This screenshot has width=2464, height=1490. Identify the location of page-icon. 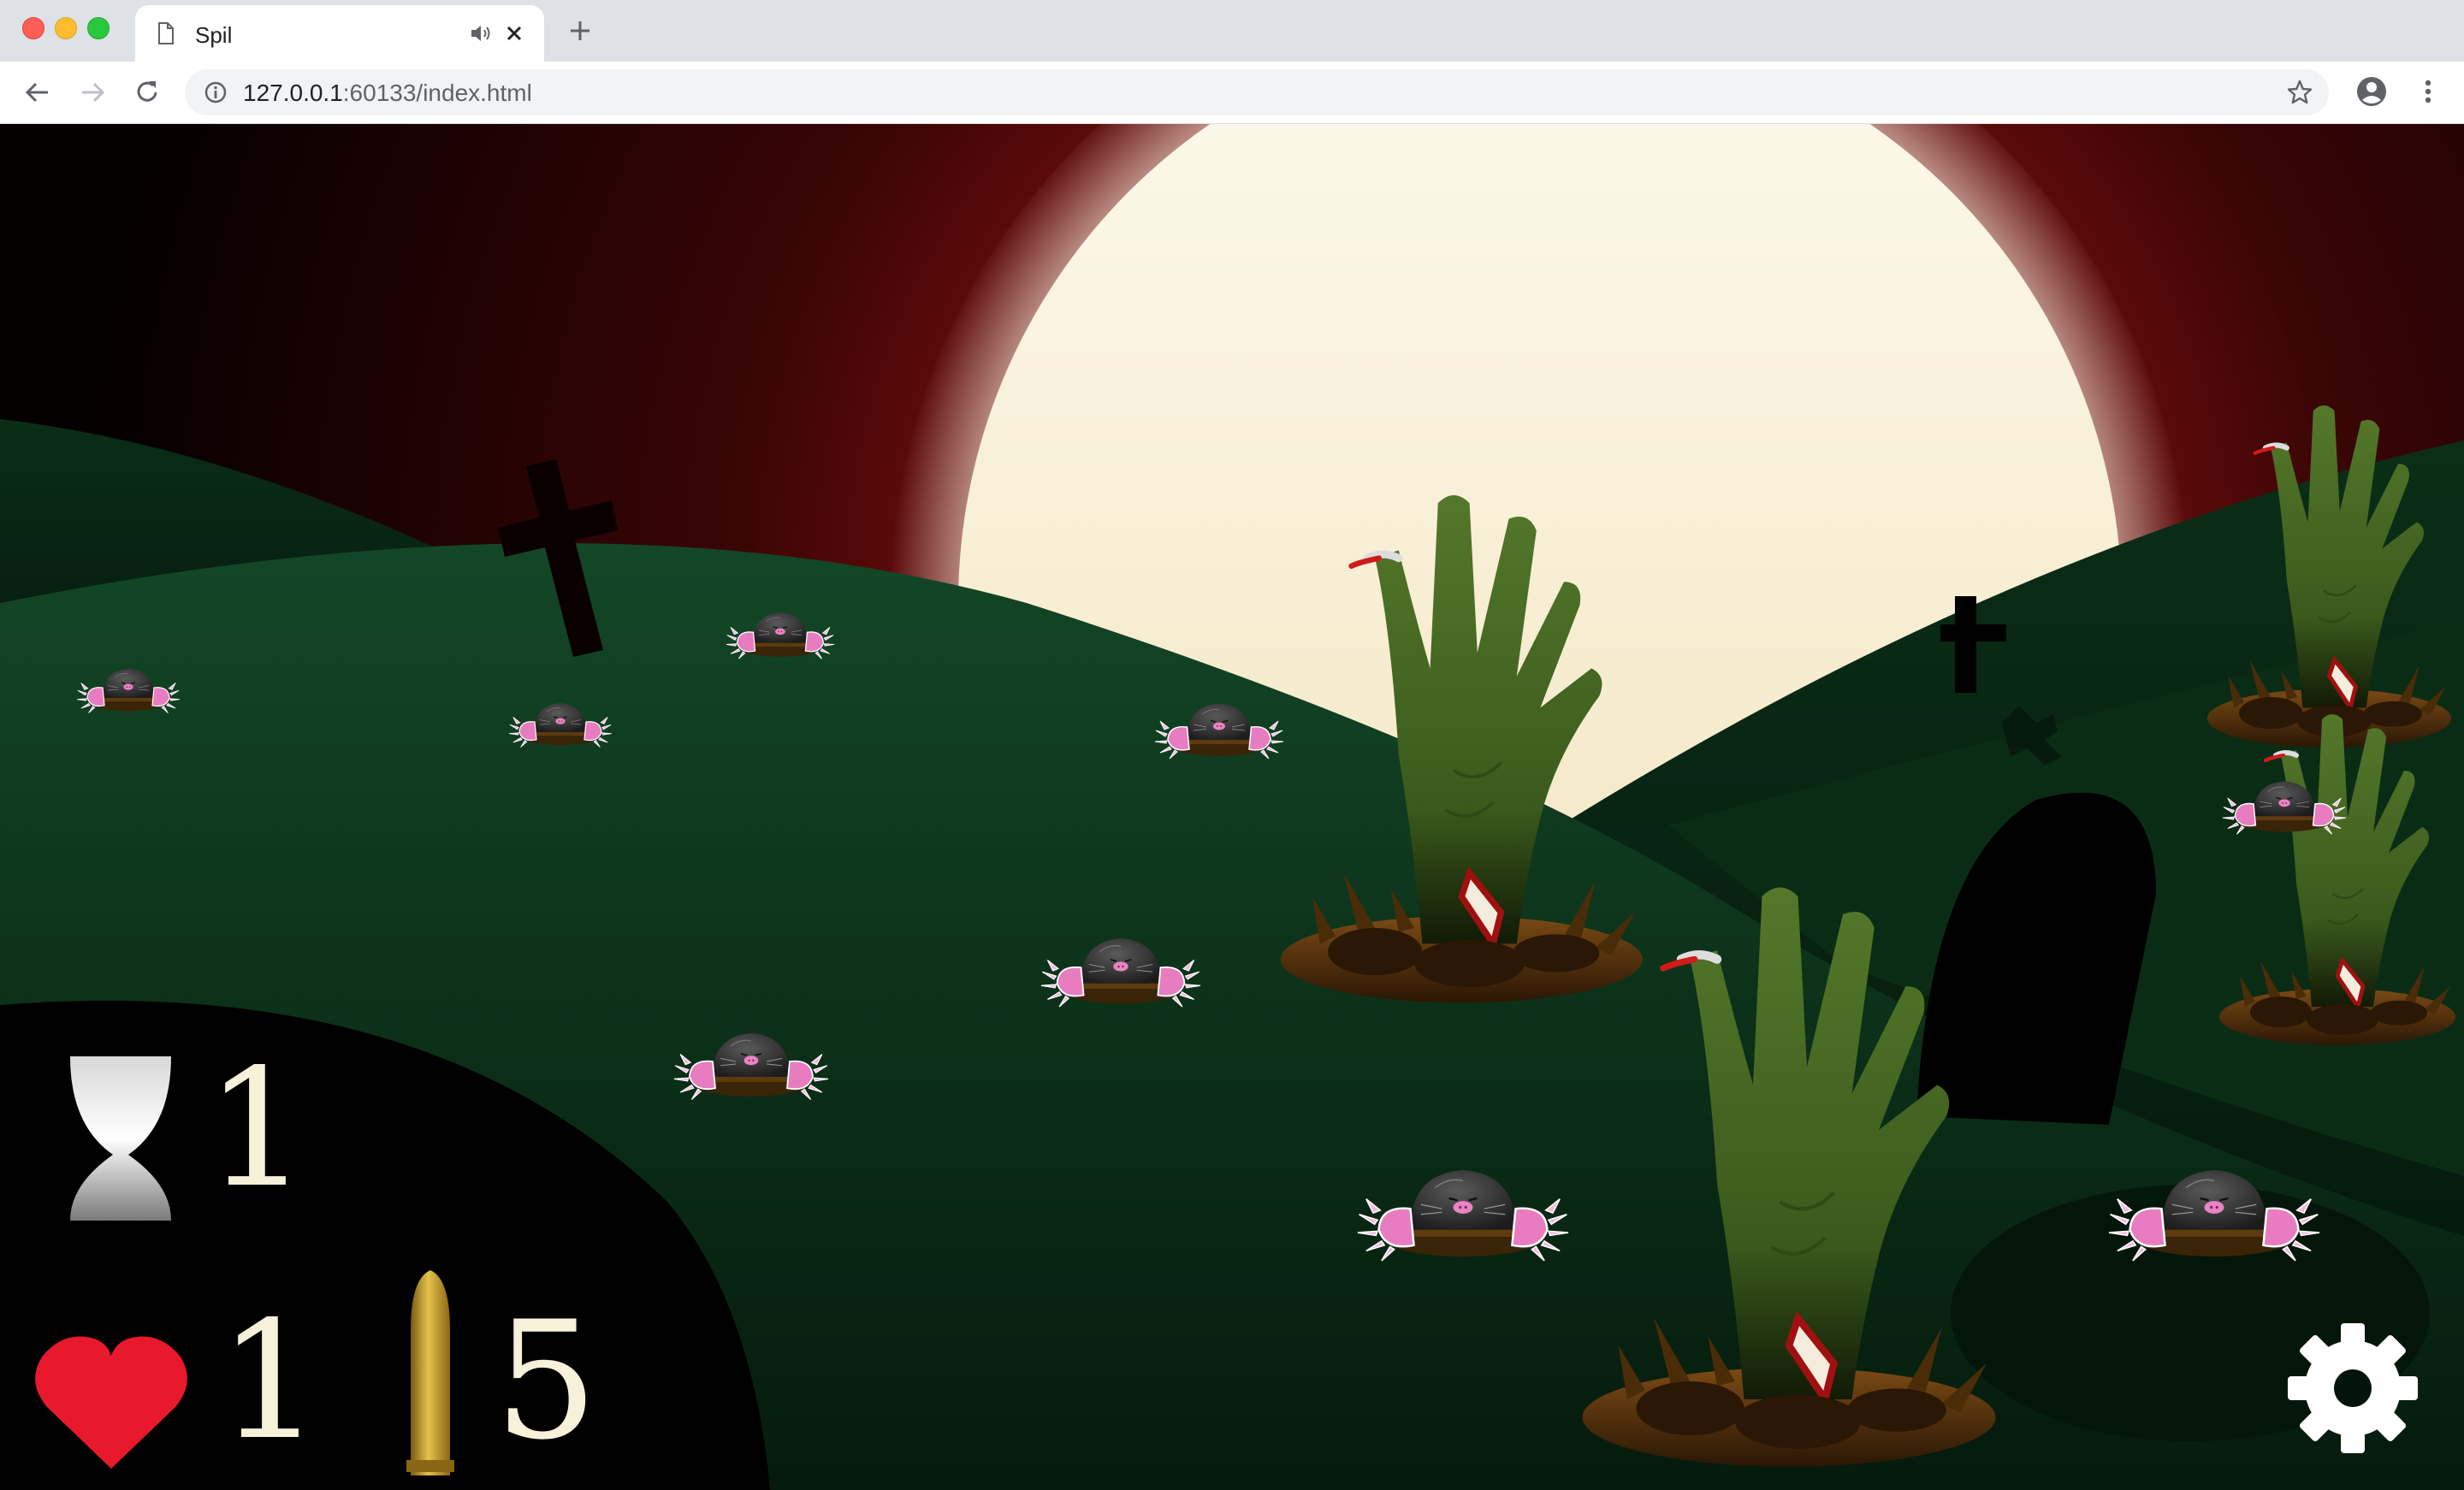
(166, 33).